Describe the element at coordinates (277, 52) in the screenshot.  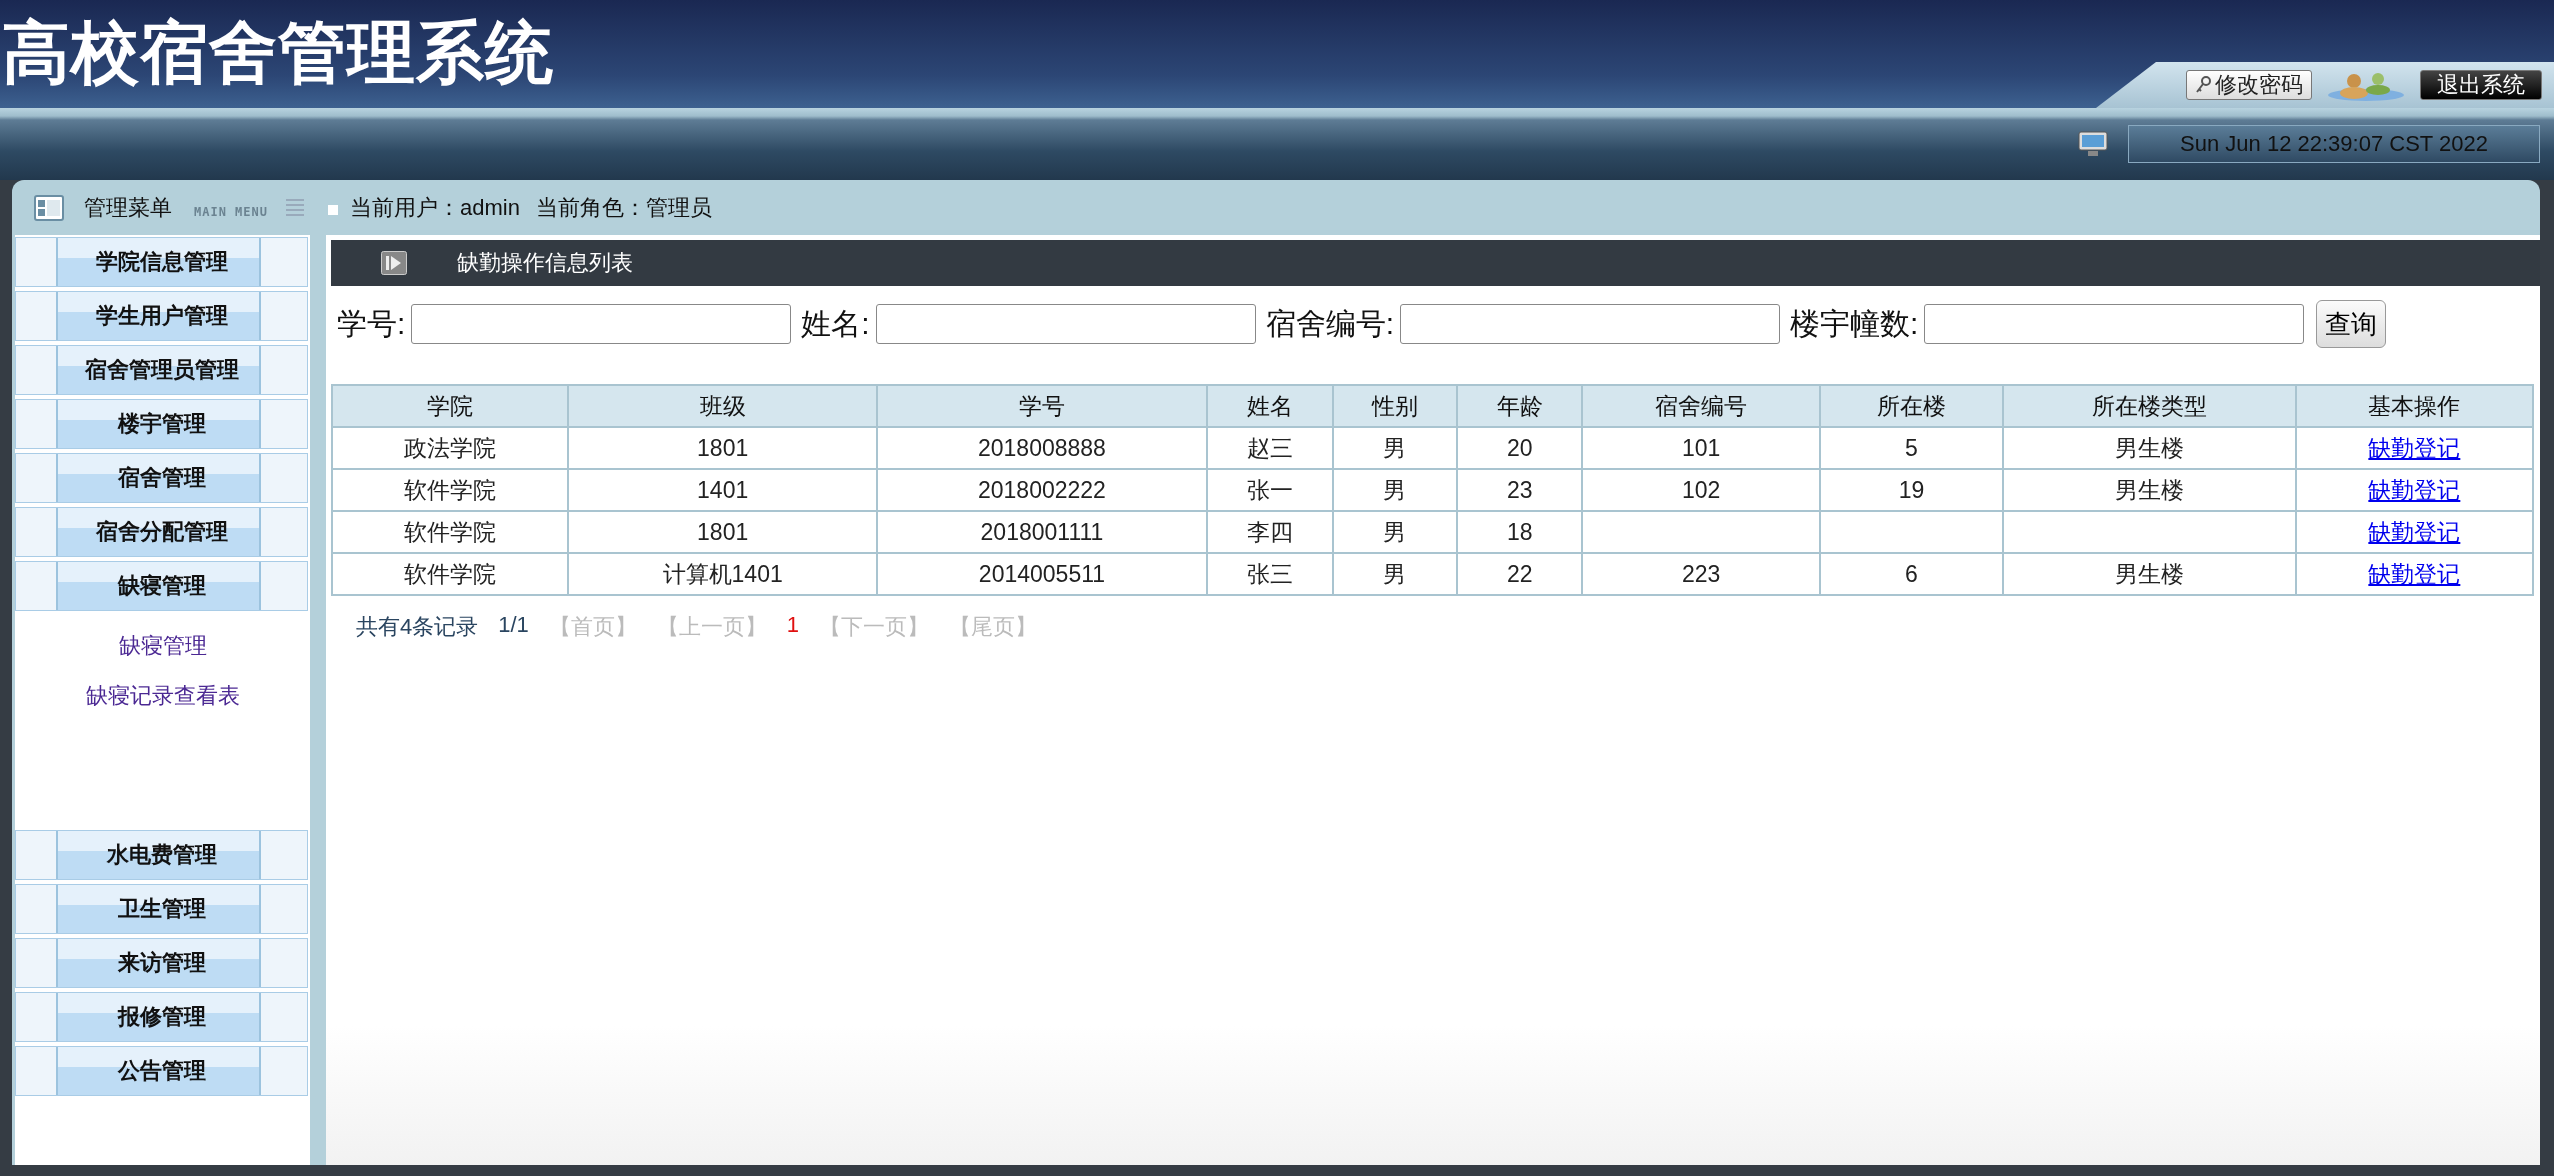
I see `app-title: 高校宿舍管理系统` at that location.